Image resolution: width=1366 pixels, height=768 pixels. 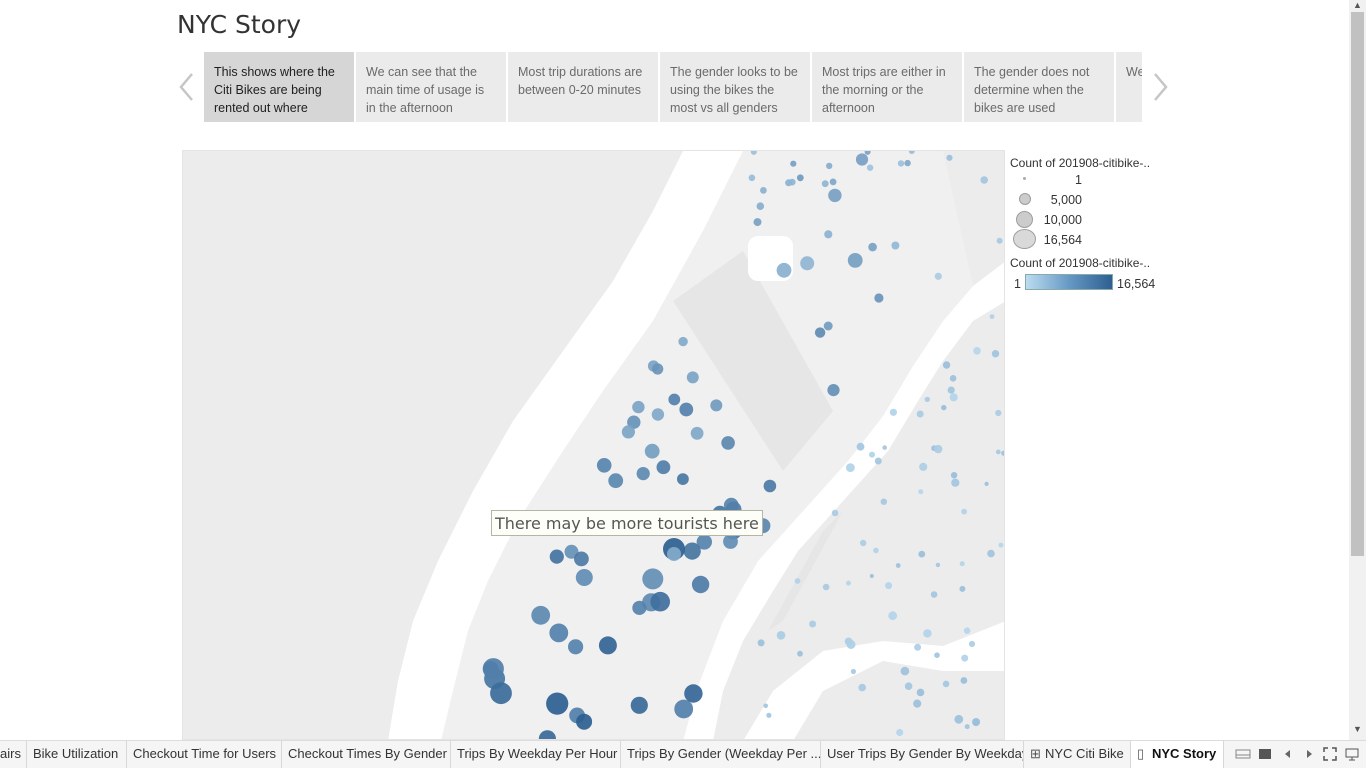 I want to click on scrollbar-thumb, so click(x=1357, y=284).